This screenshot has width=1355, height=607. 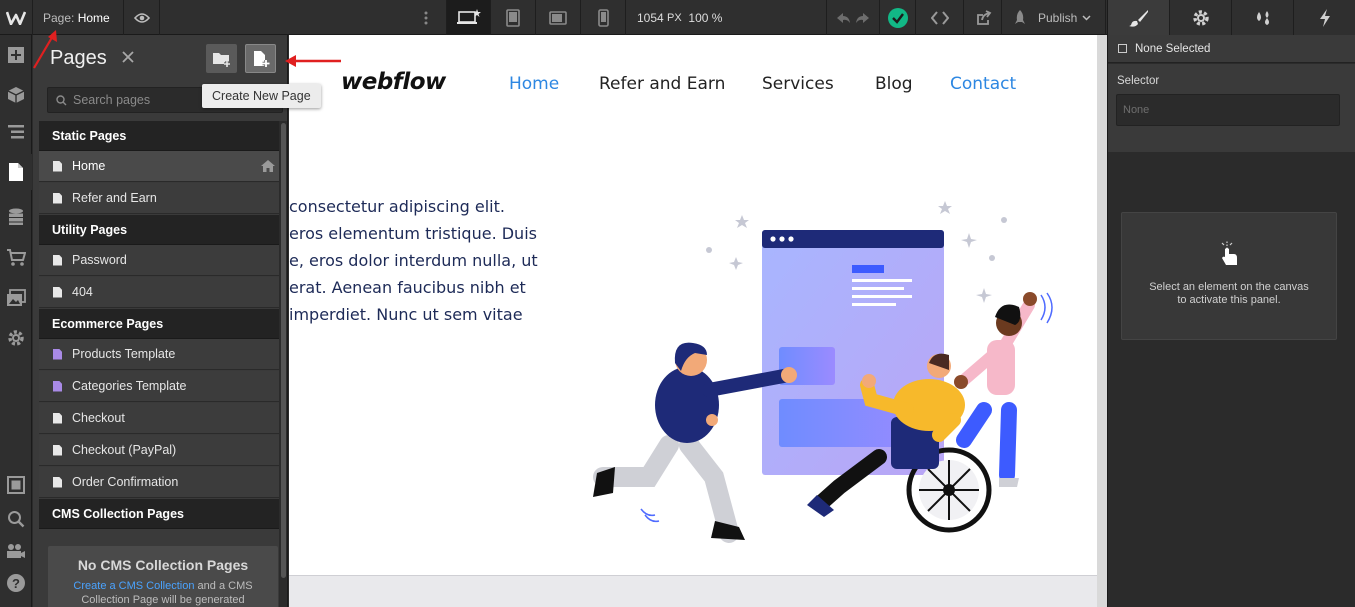 I want to click on page-item-label: Order Confirmation, so click(x=125, y=482).